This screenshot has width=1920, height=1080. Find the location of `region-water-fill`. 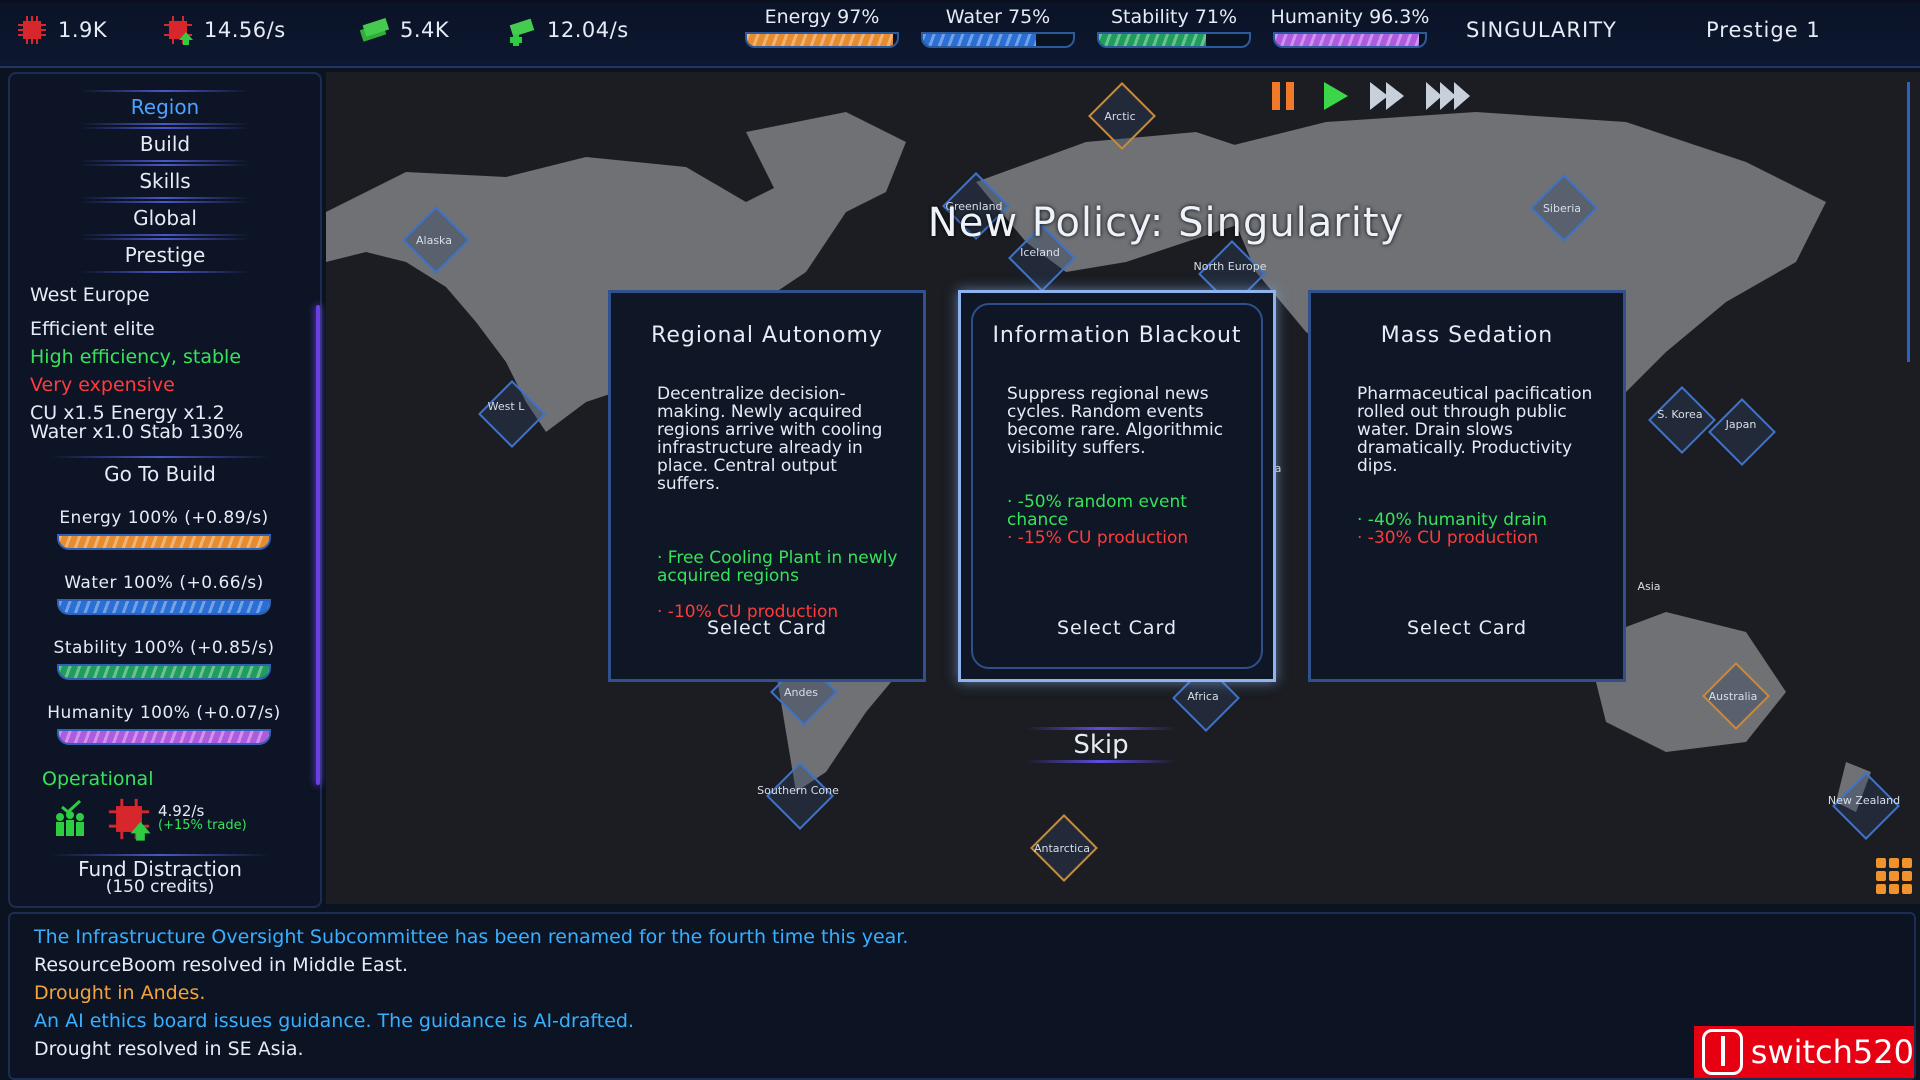

region-water-fill is located at coordinates (164, 607).